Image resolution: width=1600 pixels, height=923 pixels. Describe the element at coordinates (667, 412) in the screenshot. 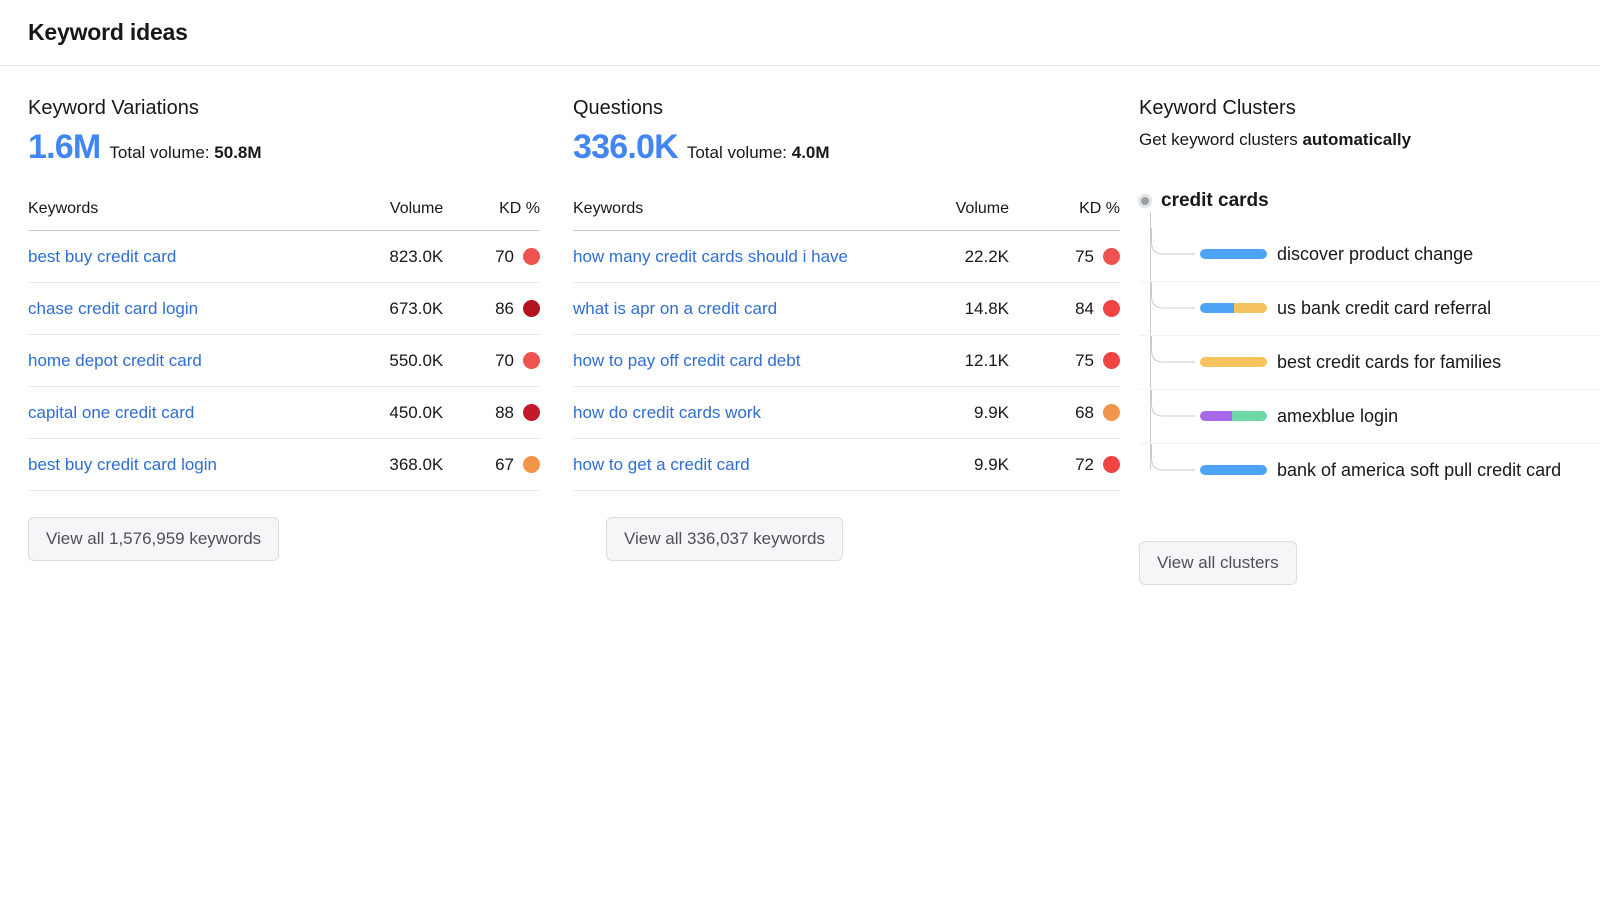

I see `keyword-link: how do credit cards work` at that location.